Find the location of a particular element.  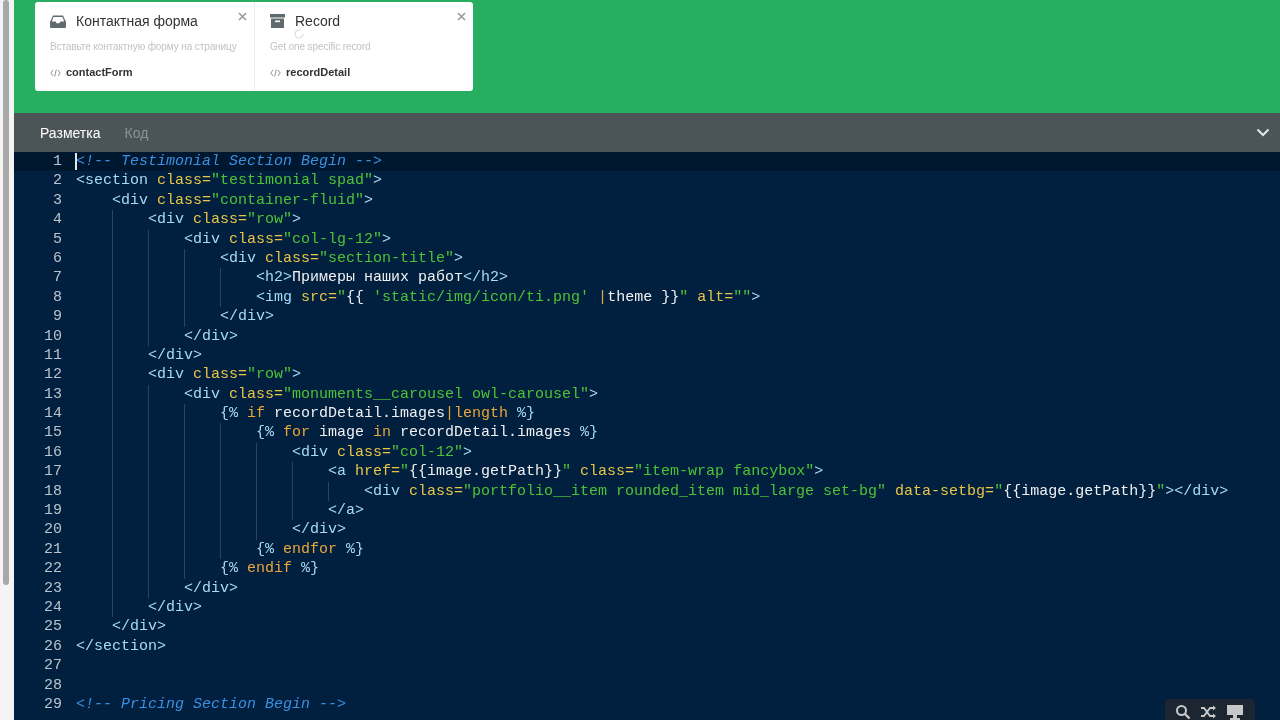

editor-tab: Разметка is located at coordinates (70, 132).